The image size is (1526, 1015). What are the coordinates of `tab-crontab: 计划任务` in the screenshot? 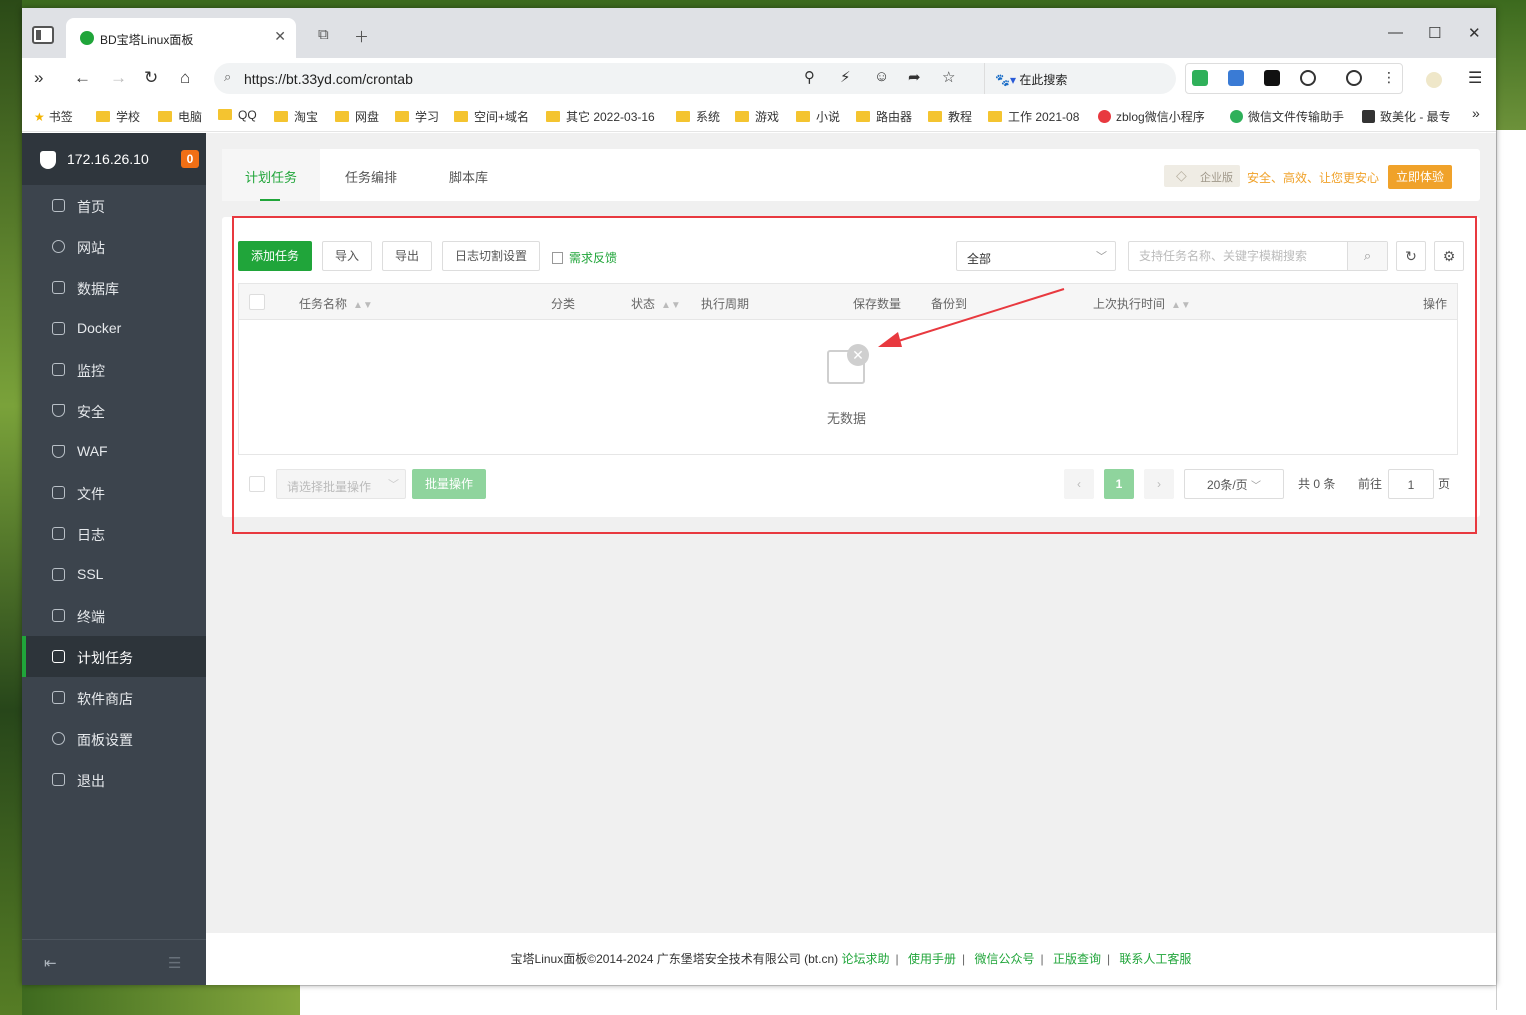 It's located at (271, 175).